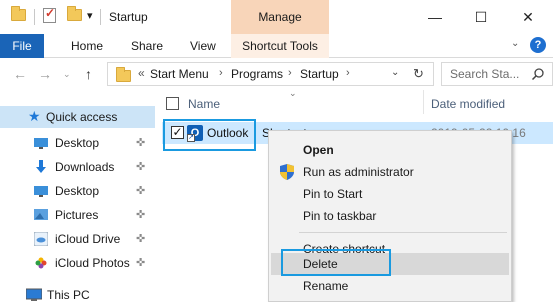  I want to click on sidebar-item-icloud-photos: iCloud Photos ✜, so click(77, 263).